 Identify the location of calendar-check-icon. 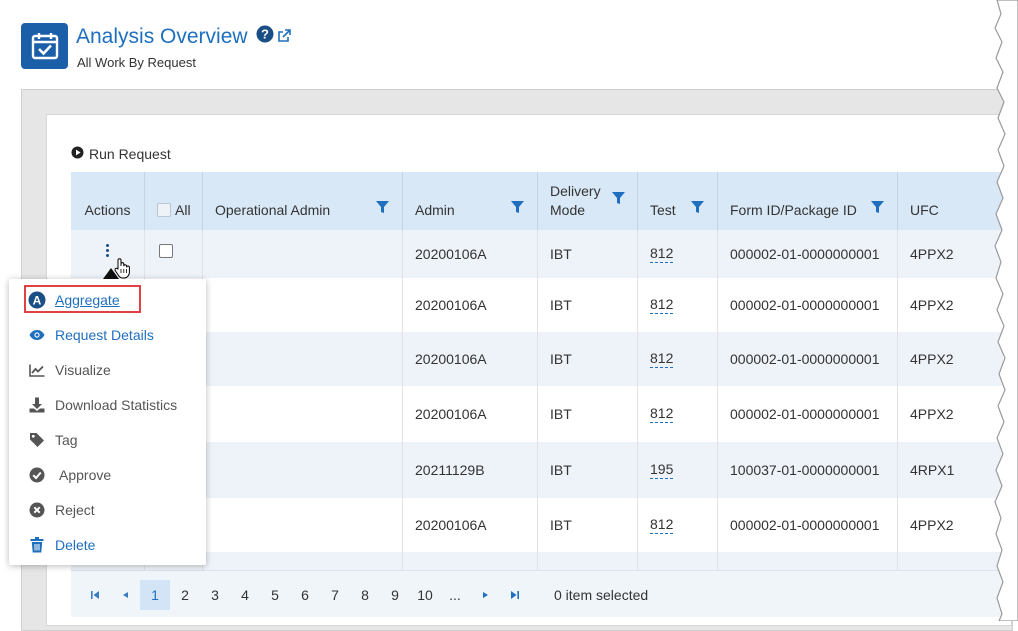
(44, 46).